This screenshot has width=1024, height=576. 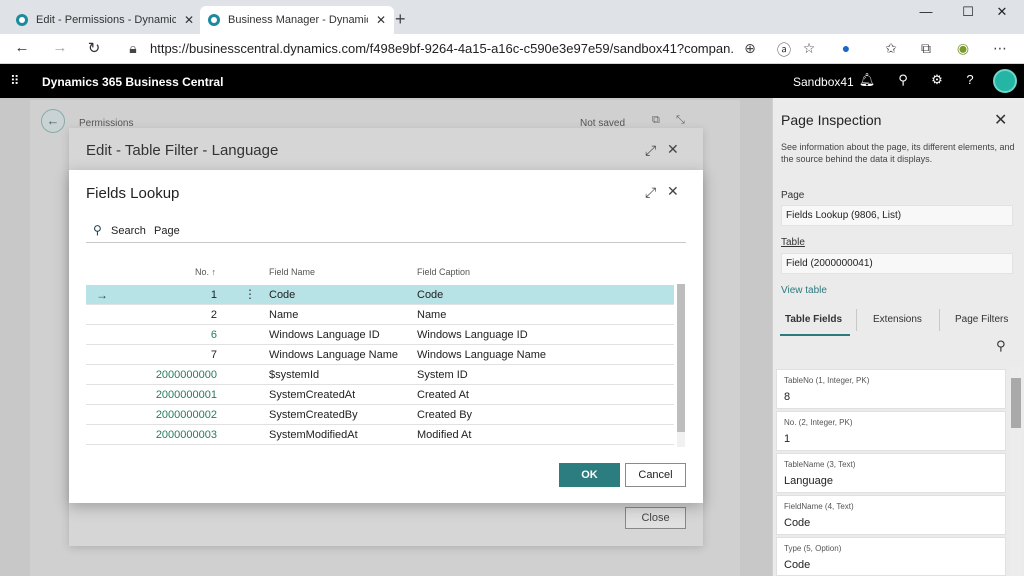 I want to click on tab-extensions: Extensions, so click(x=897, y=319).